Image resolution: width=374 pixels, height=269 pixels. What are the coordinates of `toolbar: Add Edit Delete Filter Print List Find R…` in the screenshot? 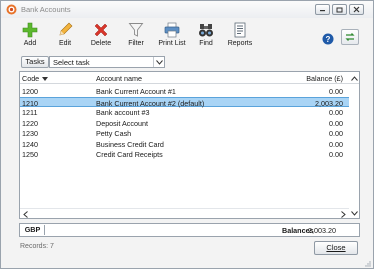 It's located at (187, 37).